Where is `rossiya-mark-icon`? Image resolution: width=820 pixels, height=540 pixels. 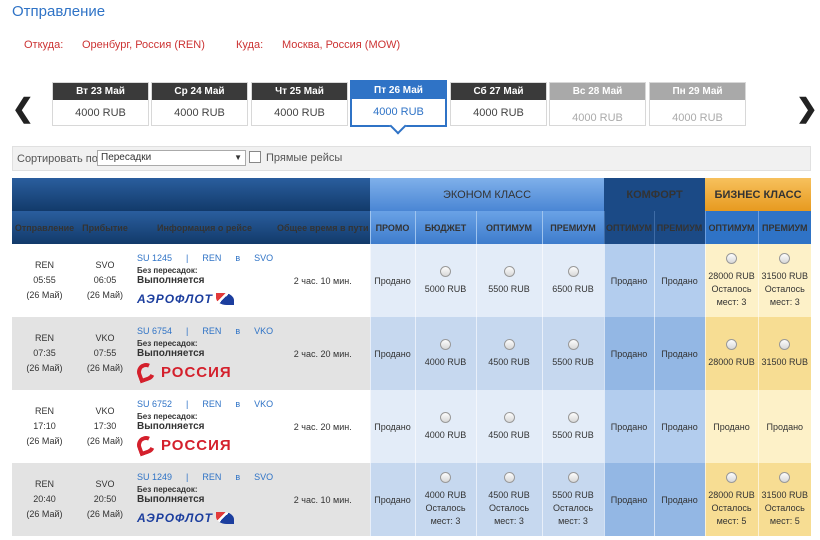
rossiya-mark-icon is located at coordinates (146, 372).